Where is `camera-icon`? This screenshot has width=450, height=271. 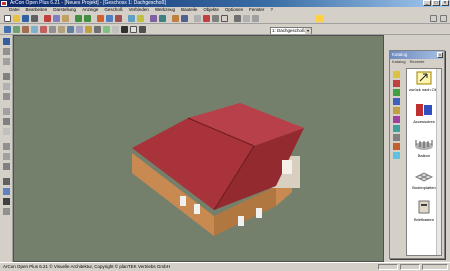
camera-icon is located at coordinates (153, 18).